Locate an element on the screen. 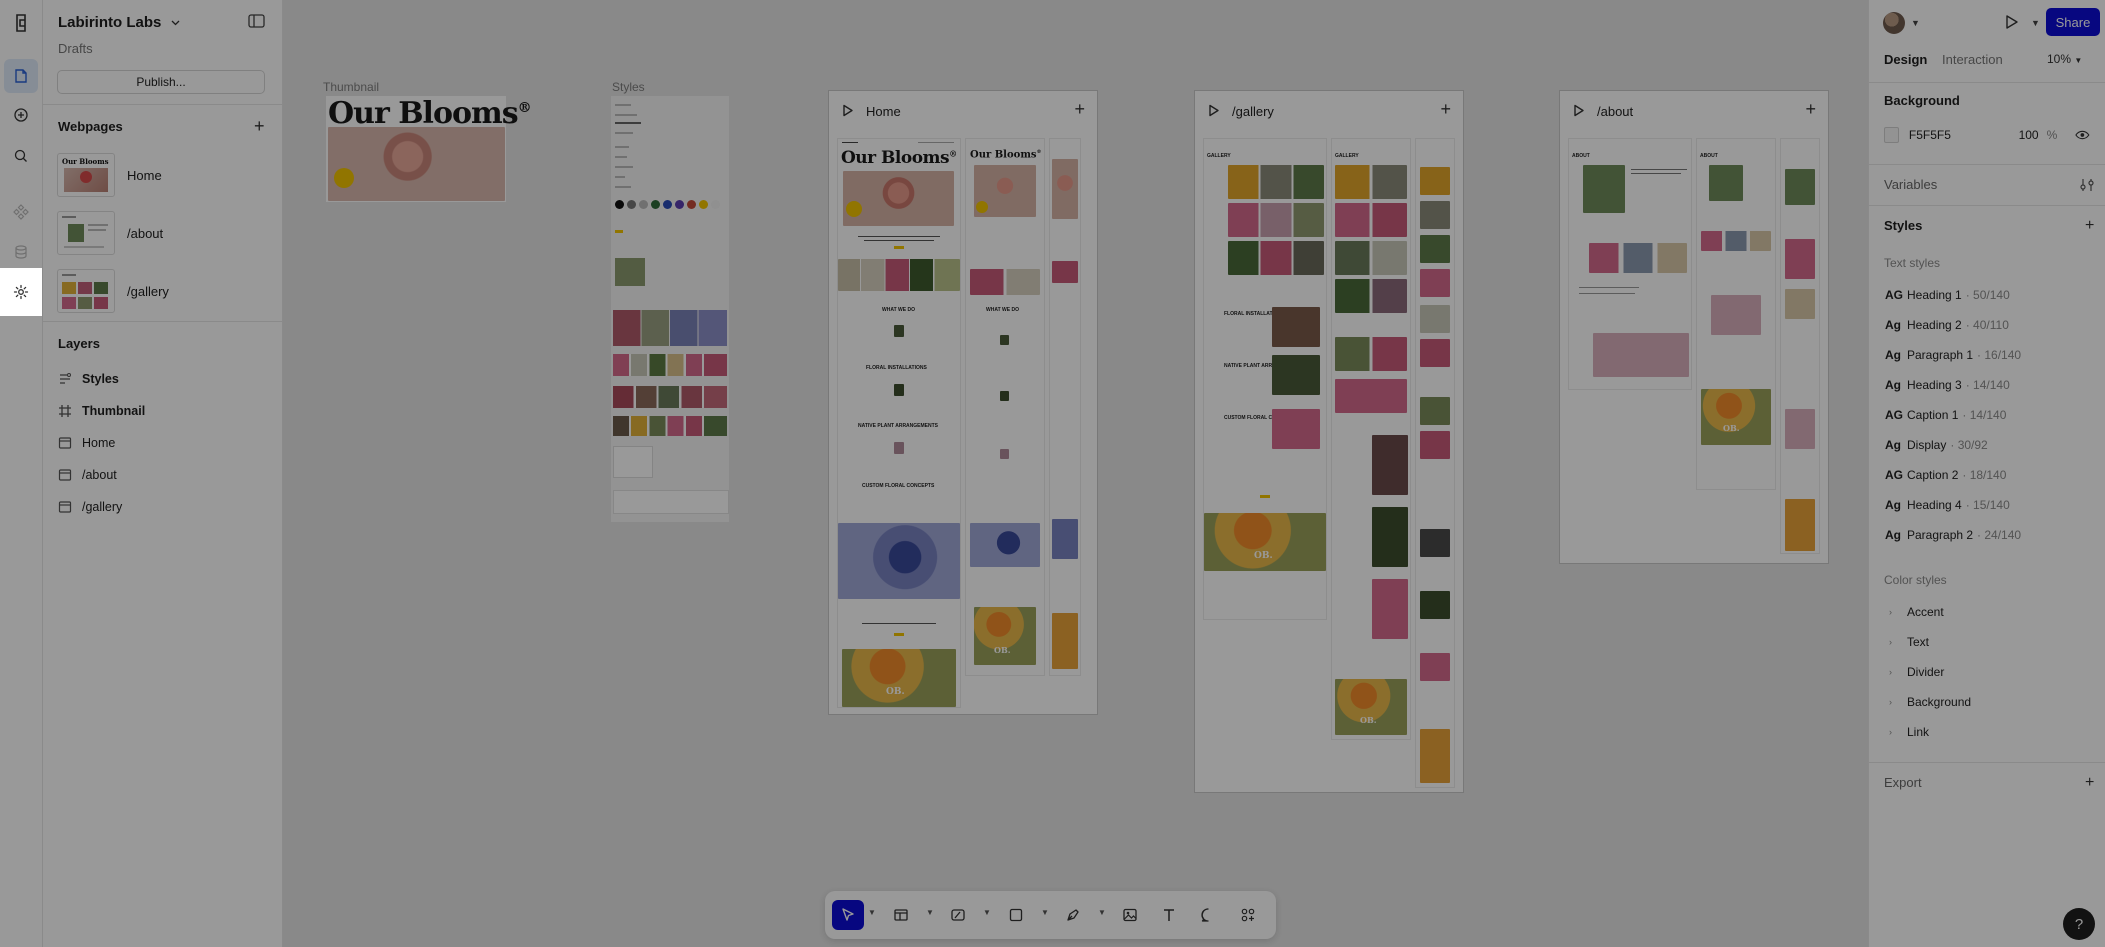 This screenshot has height=947, width=2105. frame-label-styles: Styles is located at coordinates (628, 87).